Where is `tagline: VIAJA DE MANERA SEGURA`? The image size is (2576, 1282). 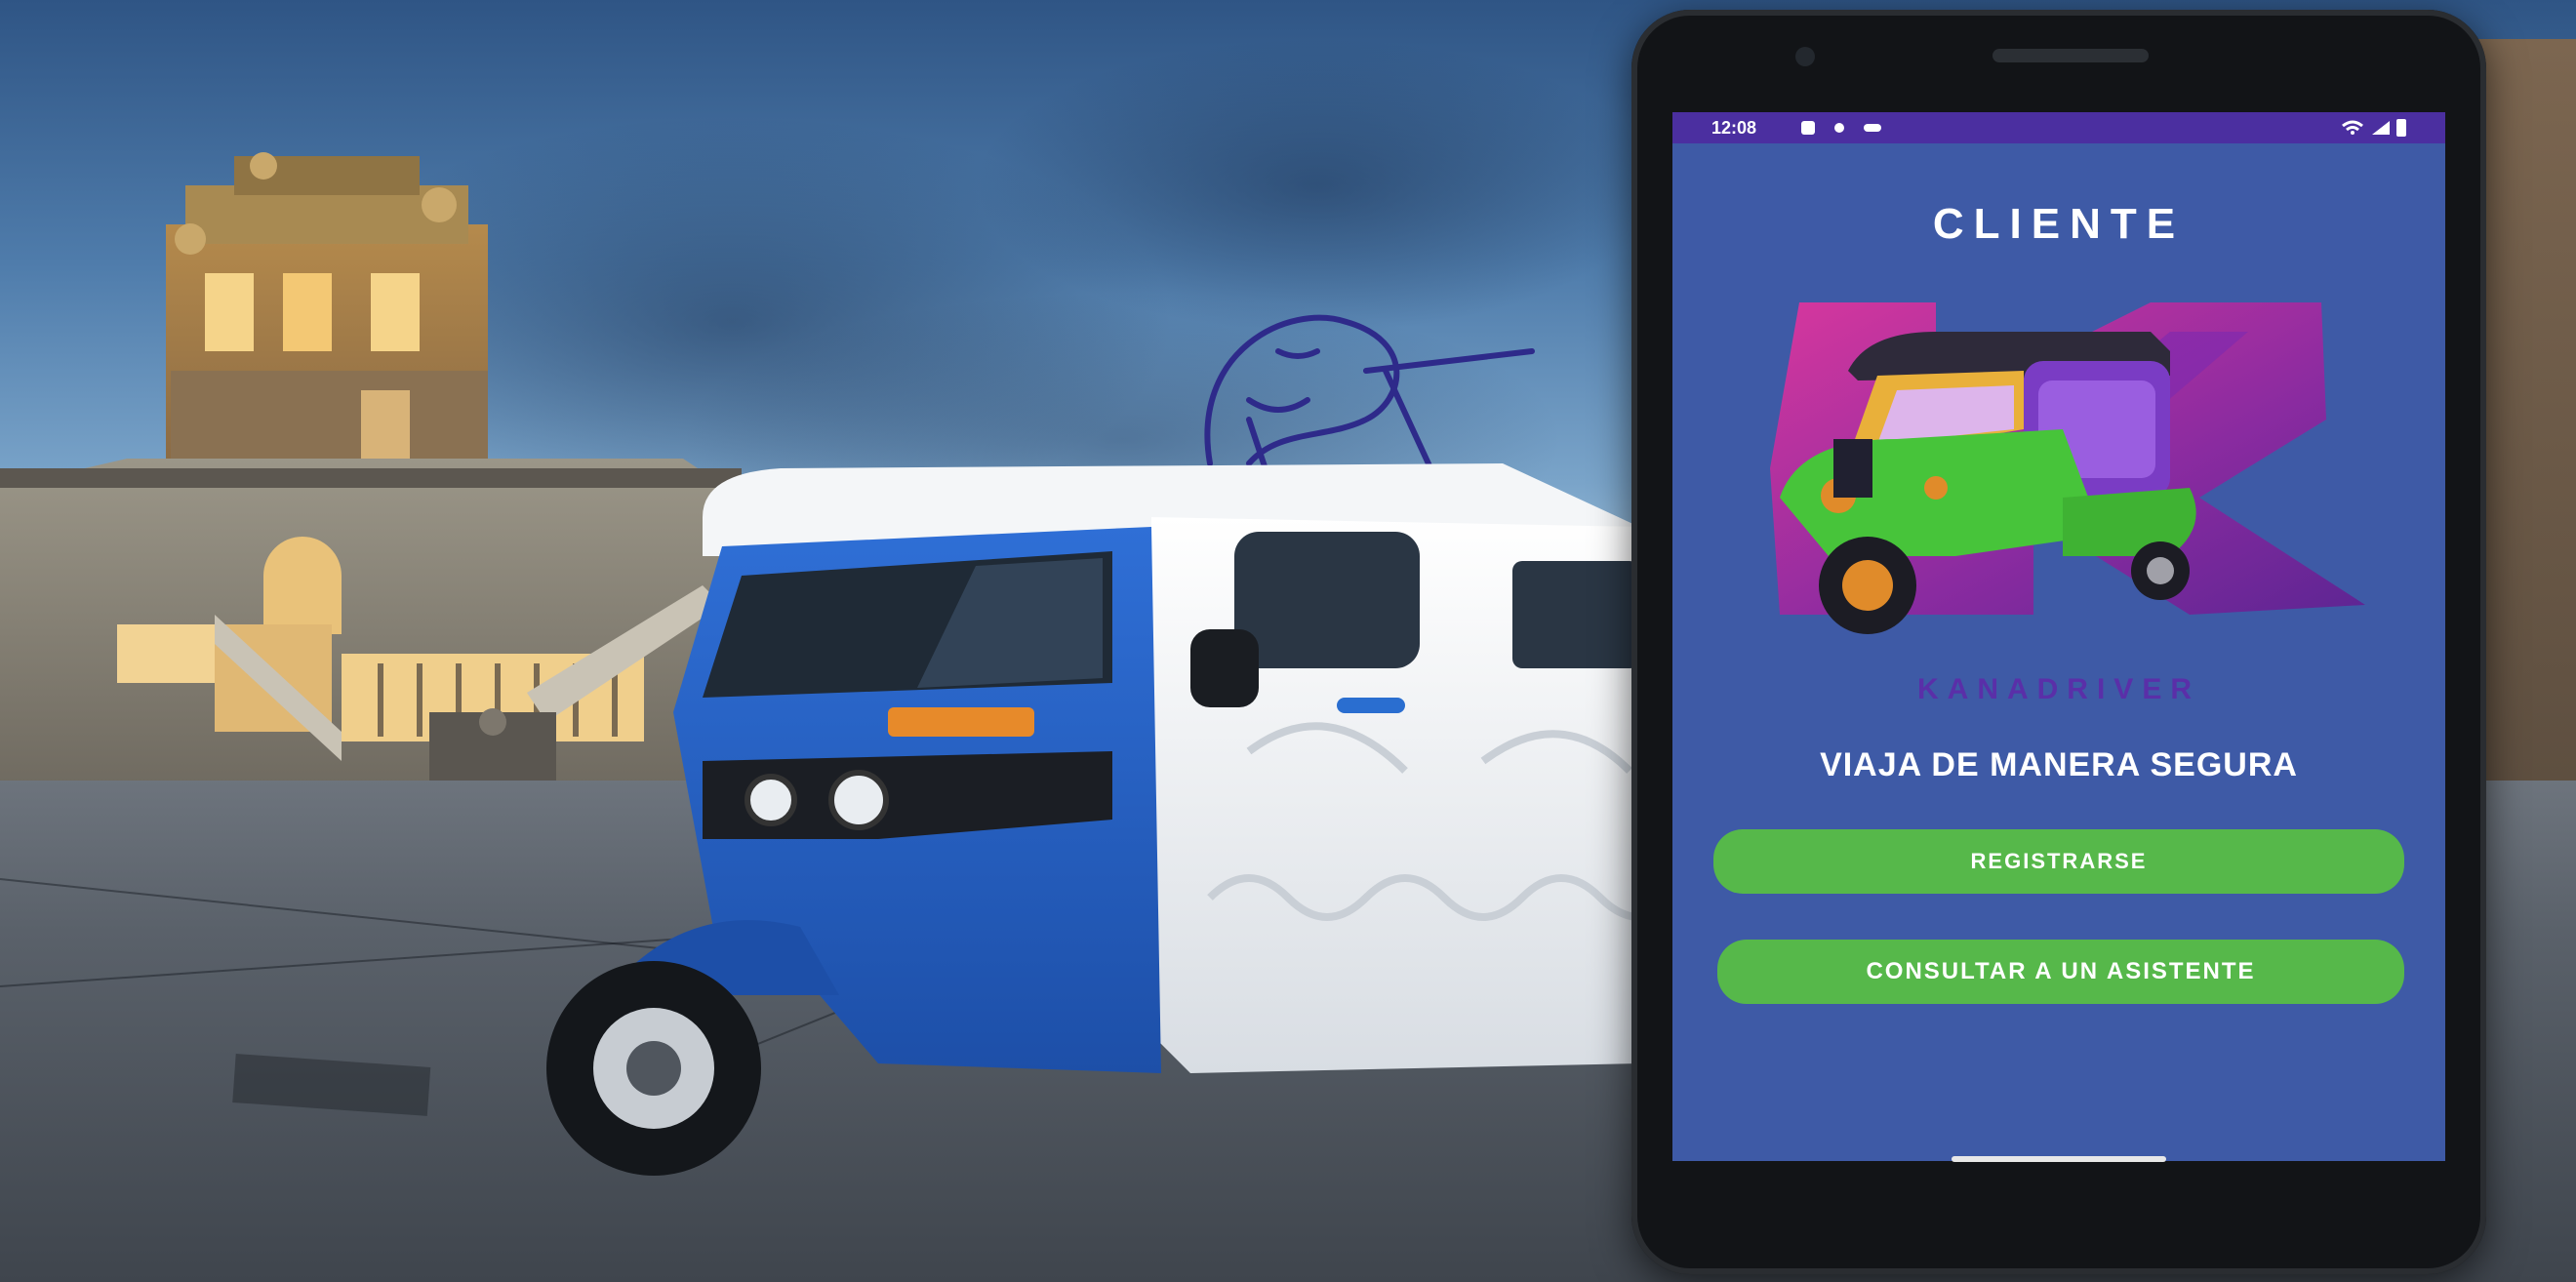 tagline: VIAJA DE MANERA SEGURA is located at coordinates (2059, 764).